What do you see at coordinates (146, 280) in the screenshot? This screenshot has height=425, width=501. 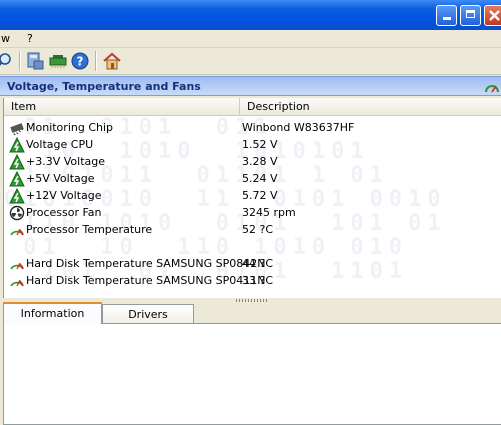 I see `item-label: Hard Disk Temperature SAMSUNG SP0411N` at bounding box center [146, 280].